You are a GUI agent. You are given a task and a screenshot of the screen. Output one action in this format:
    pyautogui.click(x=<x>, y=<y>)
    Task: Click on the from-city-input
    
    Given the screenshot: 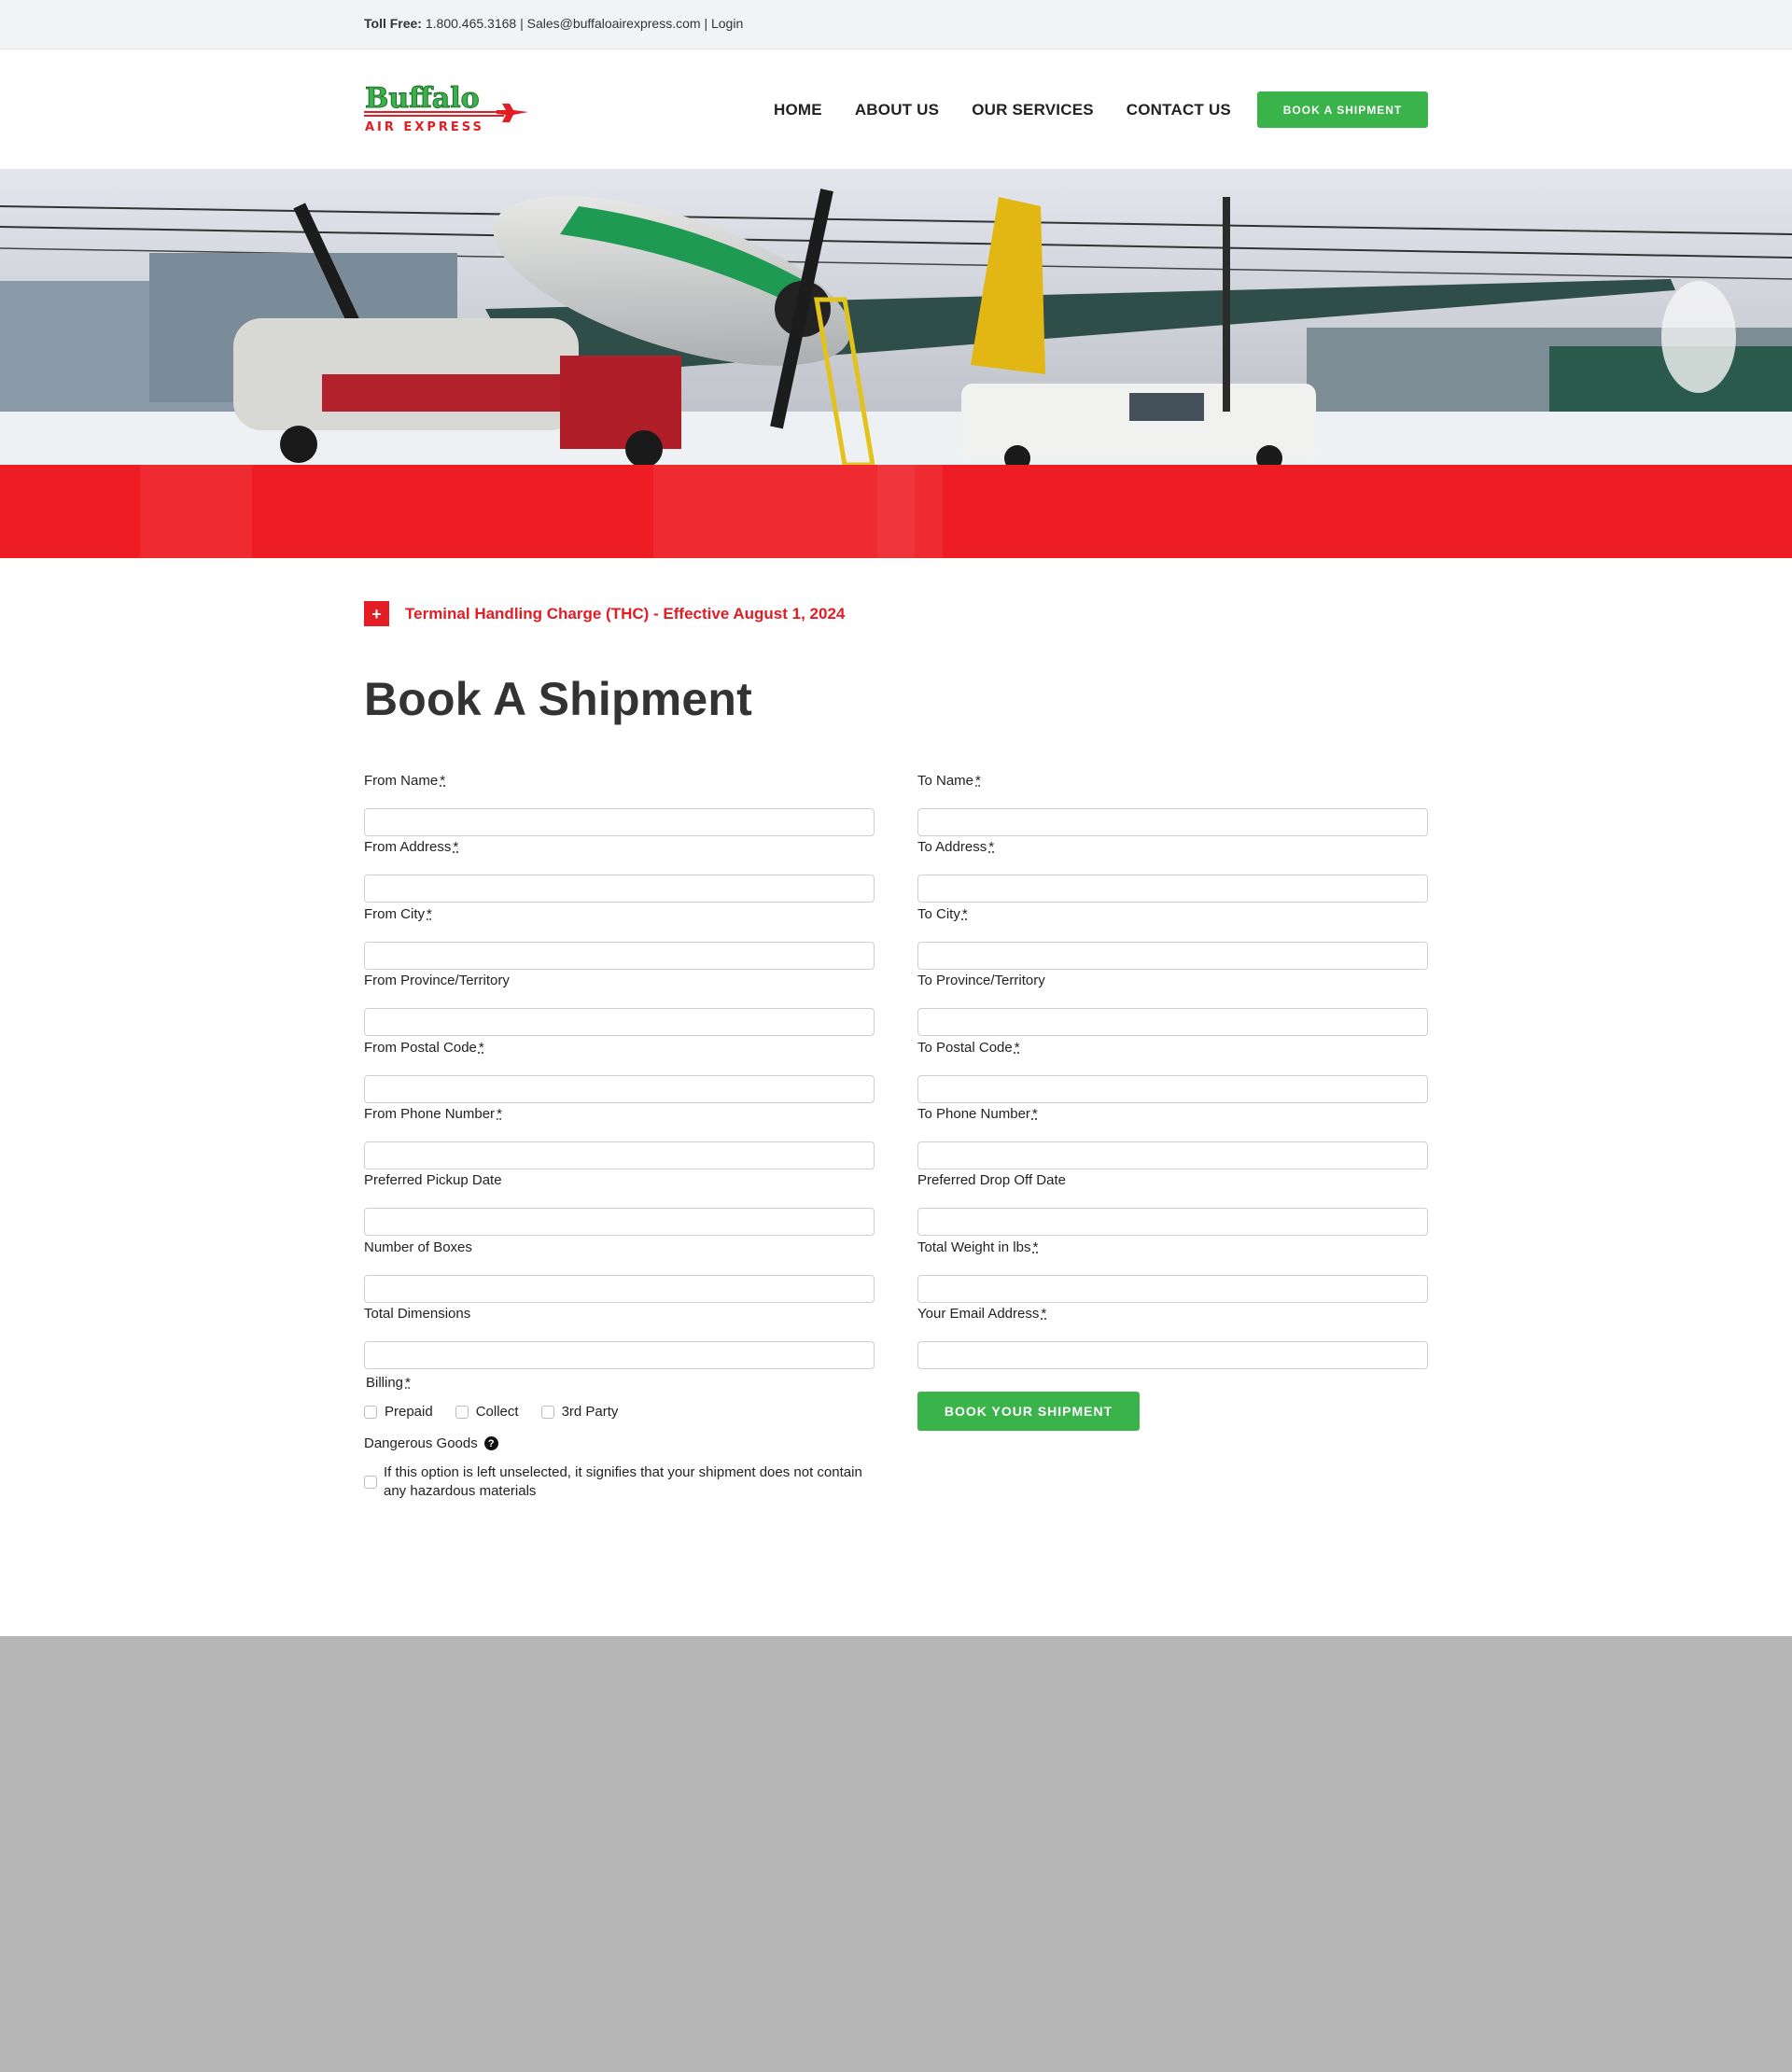 What is the action you would take?
    pyautogui.click(x=619, y=956)
    